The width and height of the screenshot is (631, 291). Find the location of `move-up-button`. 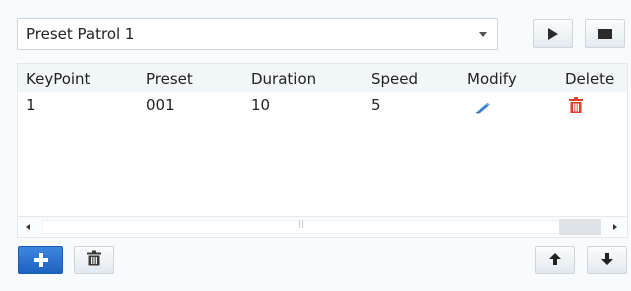

move-up-button is located at coordinates (555, 260).